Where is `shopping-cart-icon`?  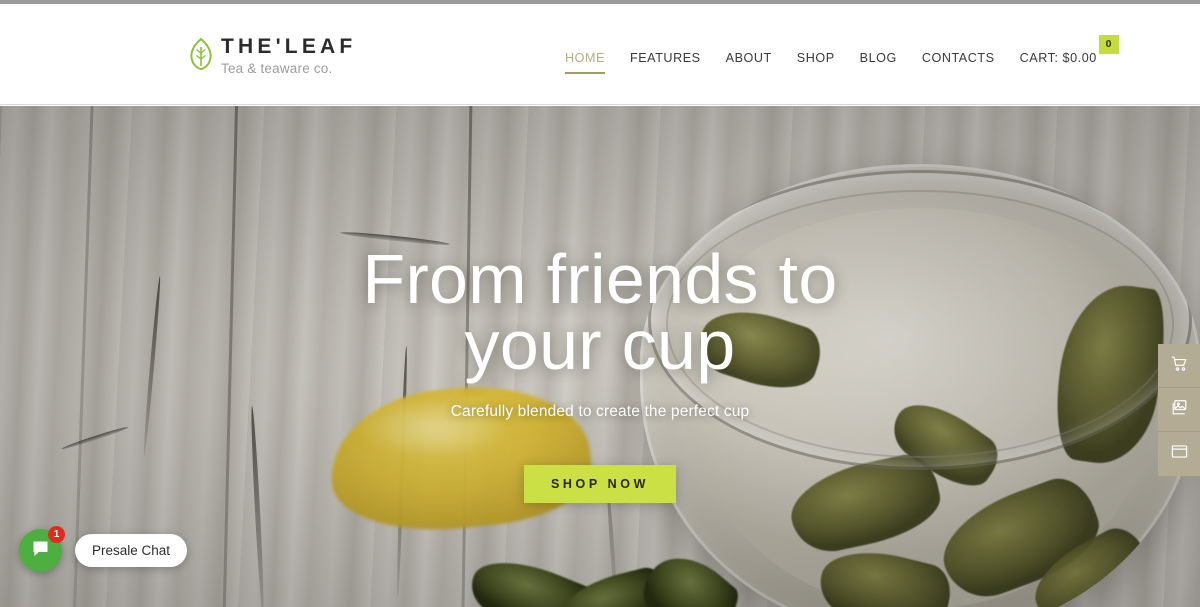 shopping-cart-icon is located at coordinates (1179, 366).